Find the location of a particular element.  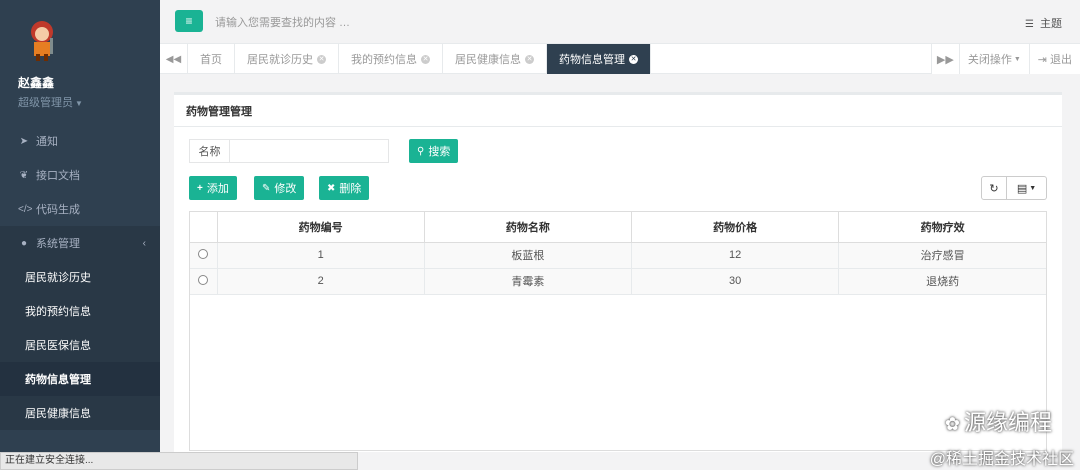

row-select is located at coordinates (204, 255).